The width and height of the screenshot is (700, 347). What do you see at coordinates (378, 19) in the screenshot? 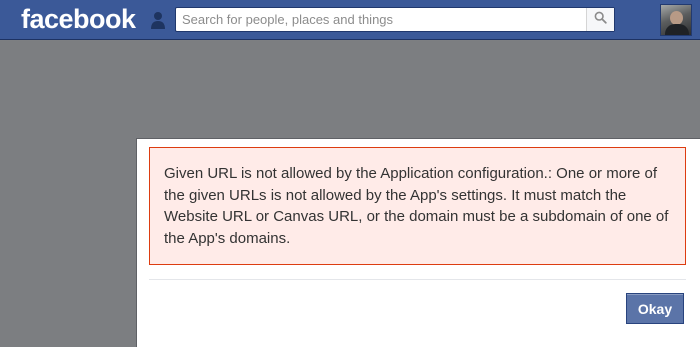
I see `search-input` at bounding box center [378, 19].